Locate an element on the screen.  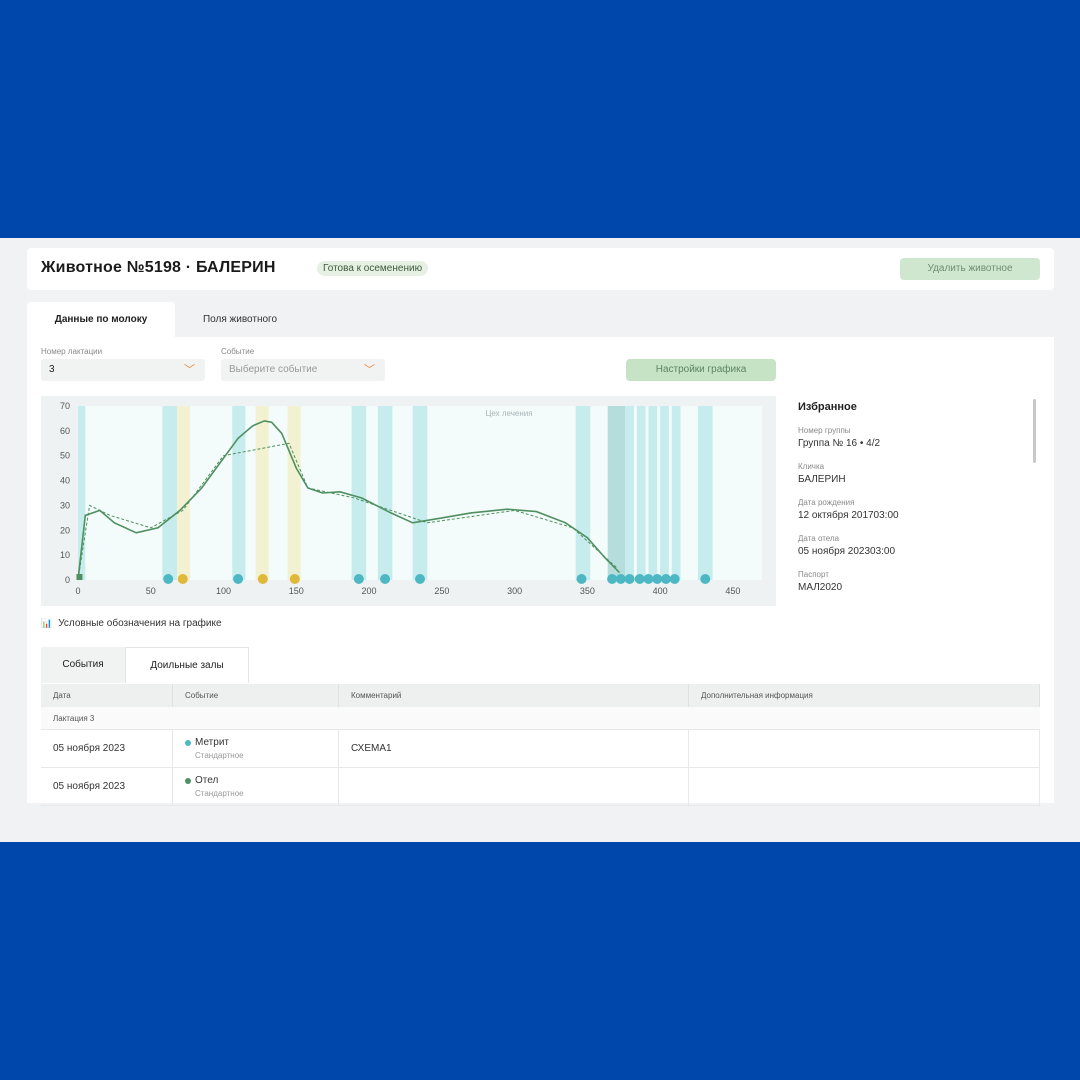
lactation-group-row: Лактация 3 is located at coordinates (540, 718).